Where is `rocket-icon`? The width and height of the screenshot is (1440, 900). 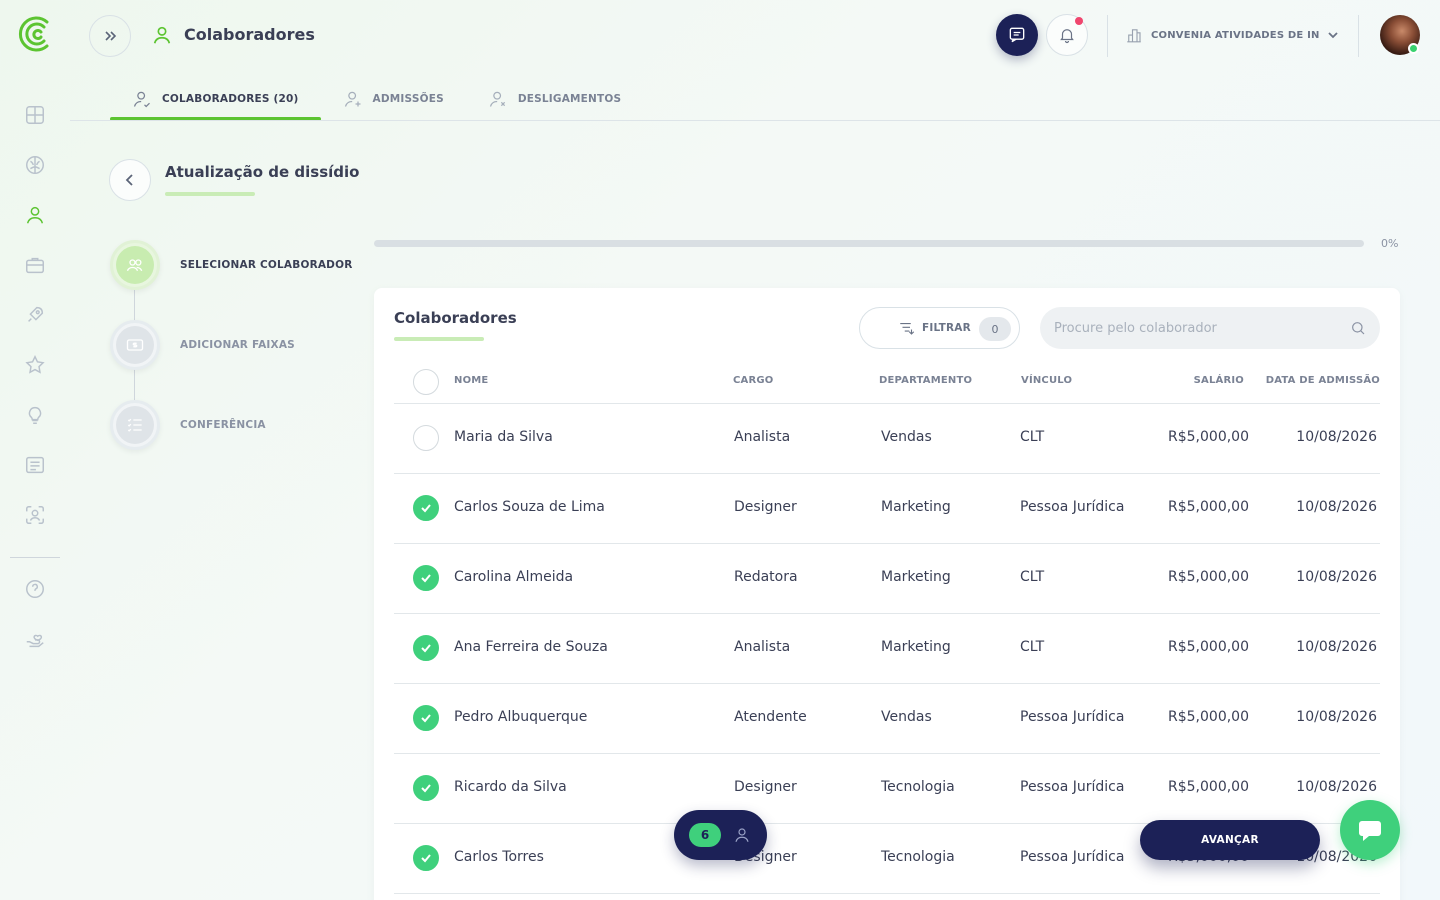
rocket-icon is located at coordinates (35, 315).